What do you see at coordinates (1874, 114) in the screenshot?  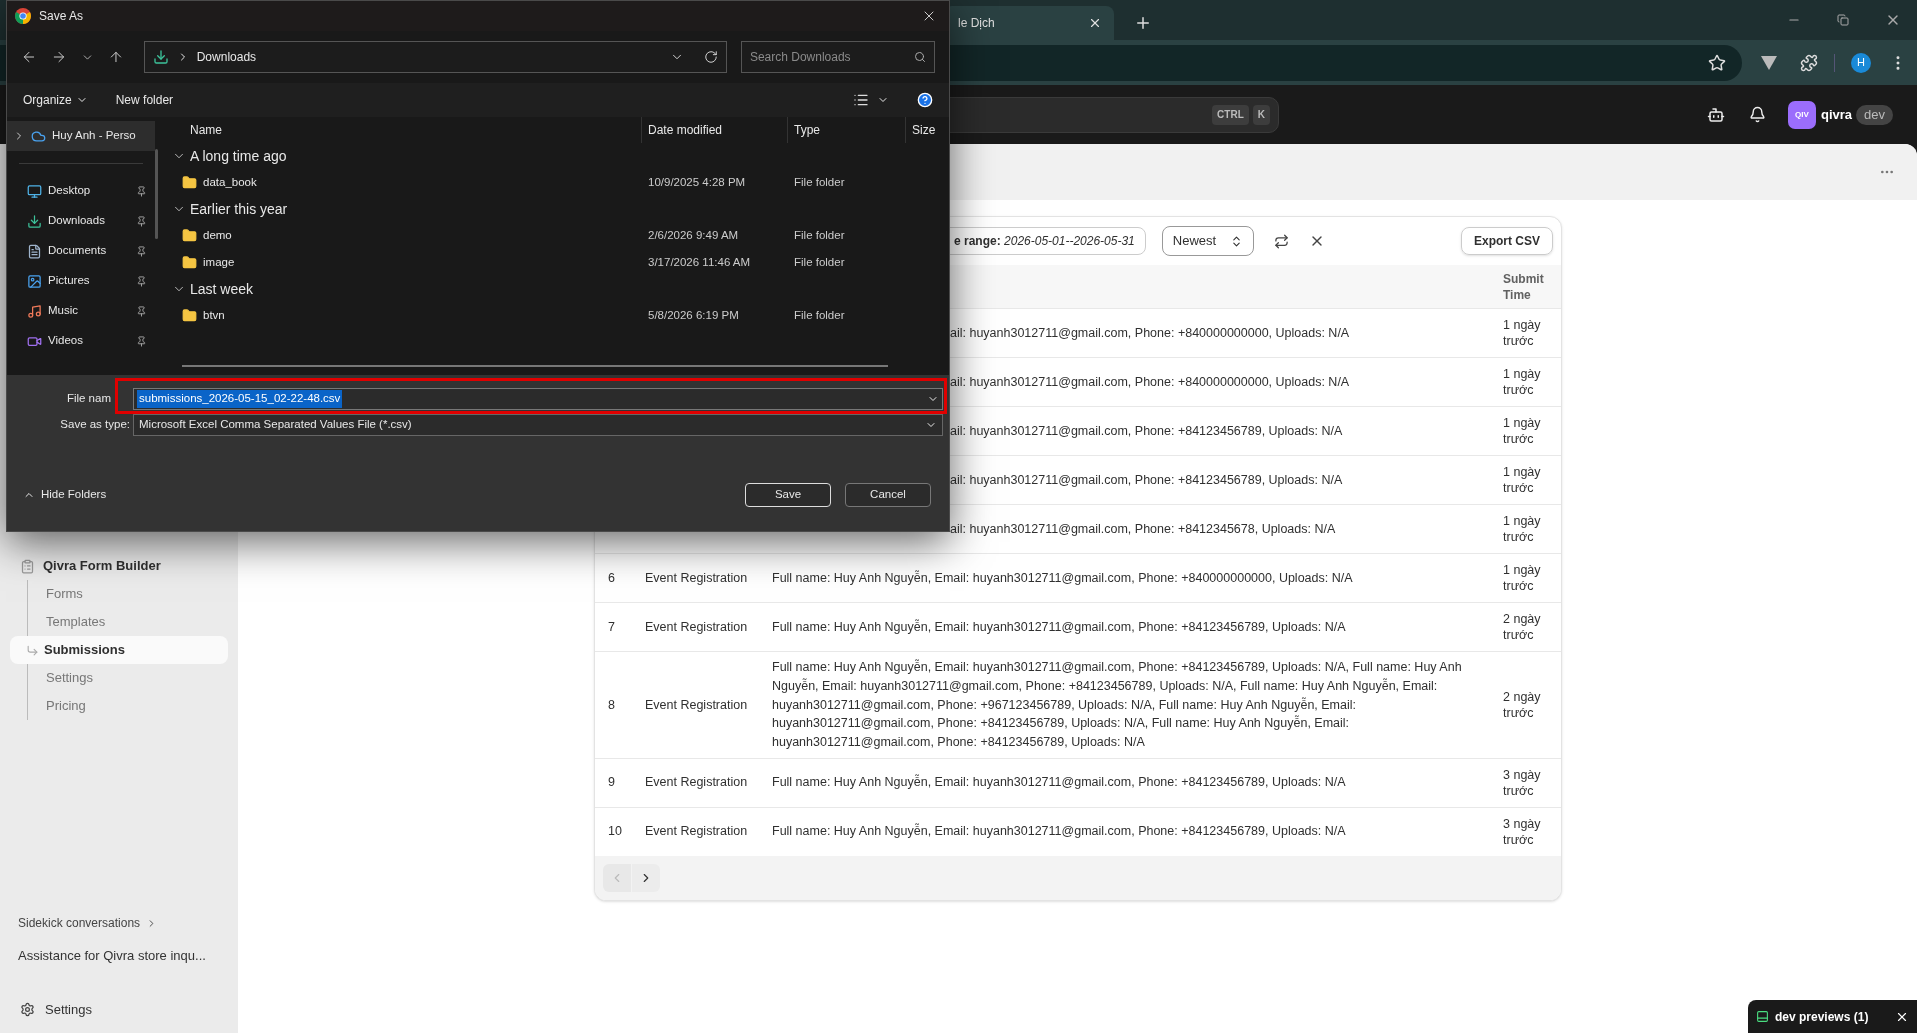 I see `env-badge: dev` at bounding box center [1874, 114].